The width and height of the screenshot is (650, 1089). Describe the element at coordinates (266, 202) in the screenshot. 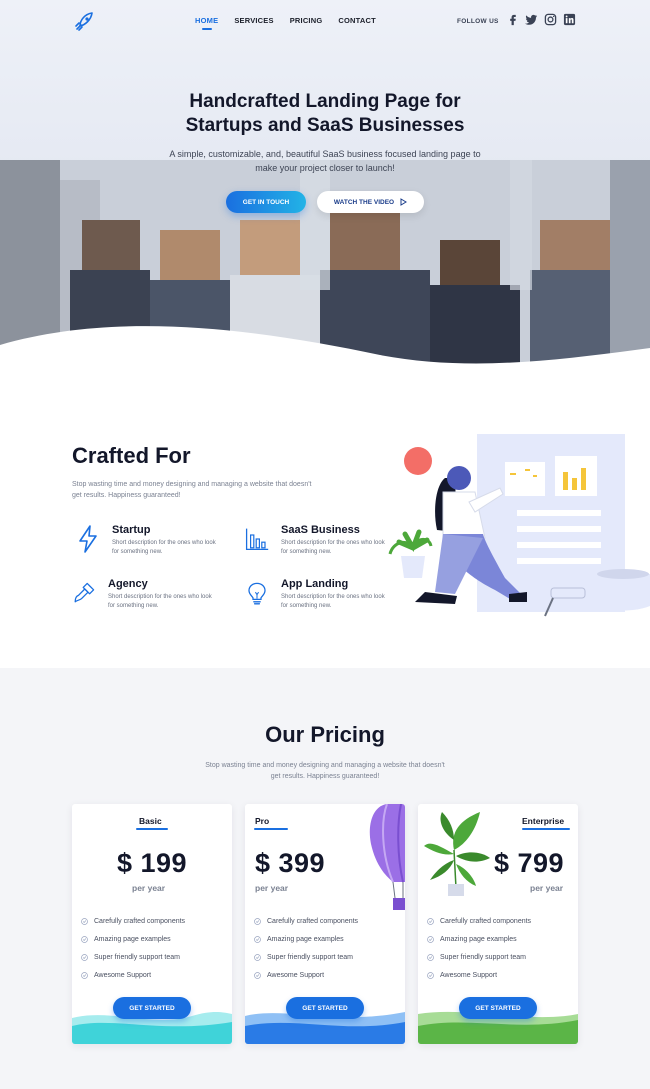

I see `get-in-touch-button: GET IN TOUCH` at that location.